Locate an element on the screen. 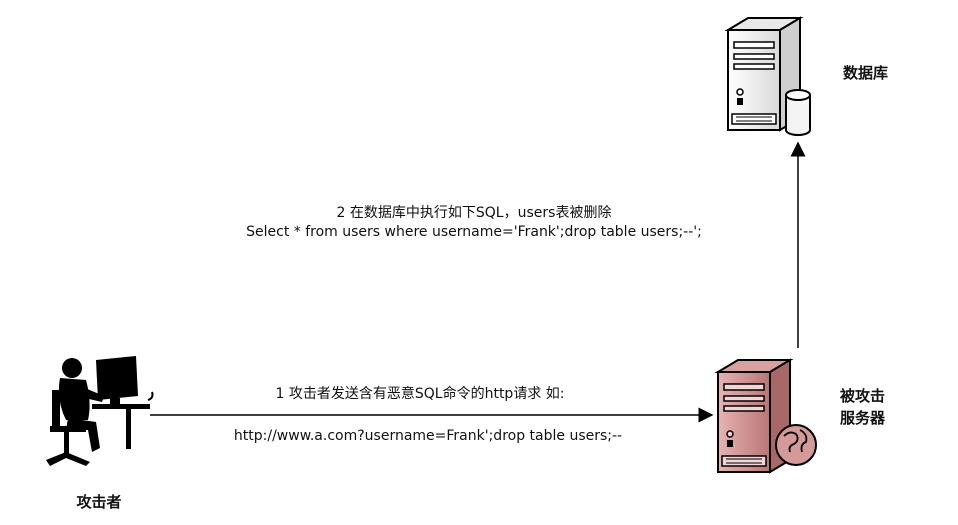 The image size is (958, 525). database-label: 数据库 is located at coordinates (866, 73).